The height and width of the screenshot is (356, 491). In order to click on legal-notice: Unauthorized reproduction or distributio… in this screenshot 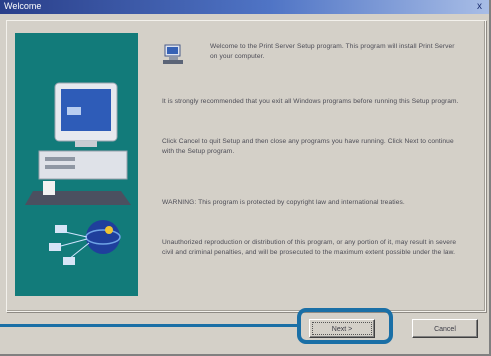, I will do `click(309, 247)`.